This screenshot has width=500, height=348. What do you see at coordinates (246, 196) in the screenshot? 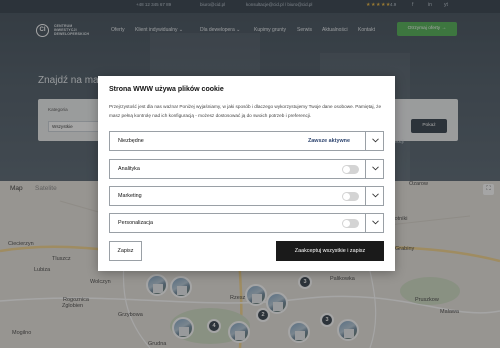
I see `cookie-category-marketing: Marketing` at bounding box center [246, 196].